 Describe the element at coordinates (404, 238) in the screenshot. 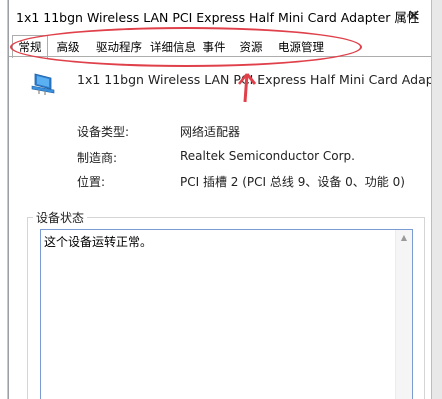

I see `scroll-up-icon: ▲` at that location.